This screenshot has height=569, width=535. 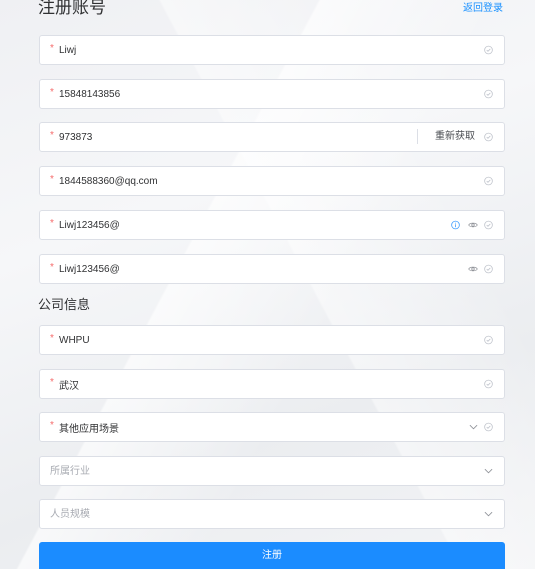 I want to click on verification-code-input, so click(x=235, y=137).